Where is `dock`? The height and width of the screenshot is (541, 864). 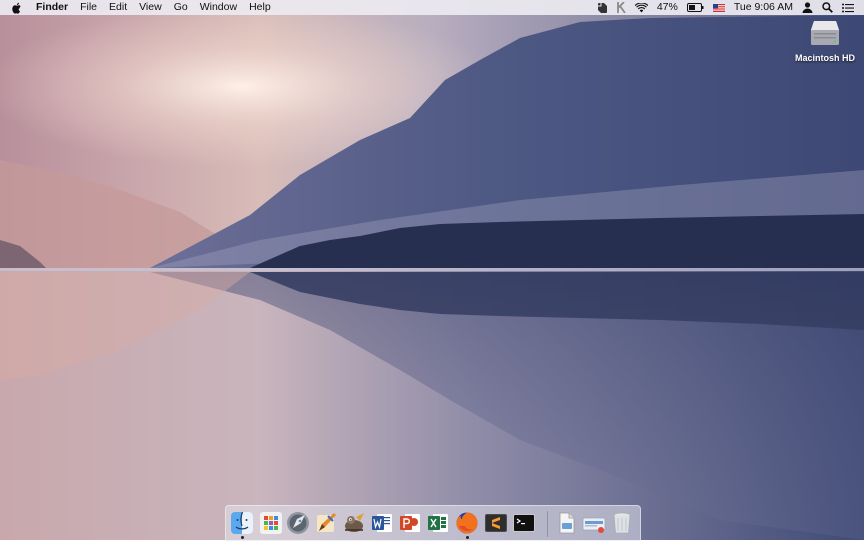 dock is located at coordinates (433, 523).